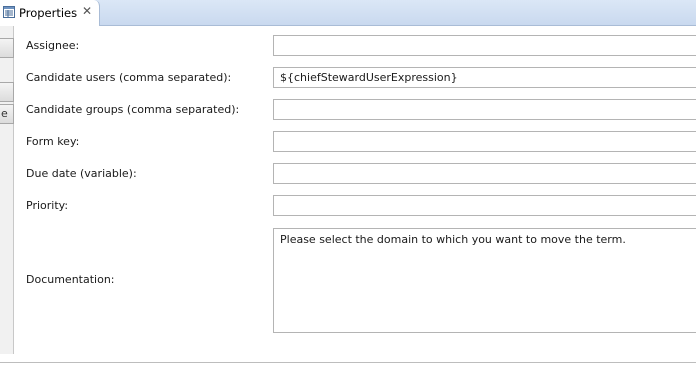 This screenshot has height=366, width=696. I want to click on tab-properties: Properties ✕, so click(50, 13).